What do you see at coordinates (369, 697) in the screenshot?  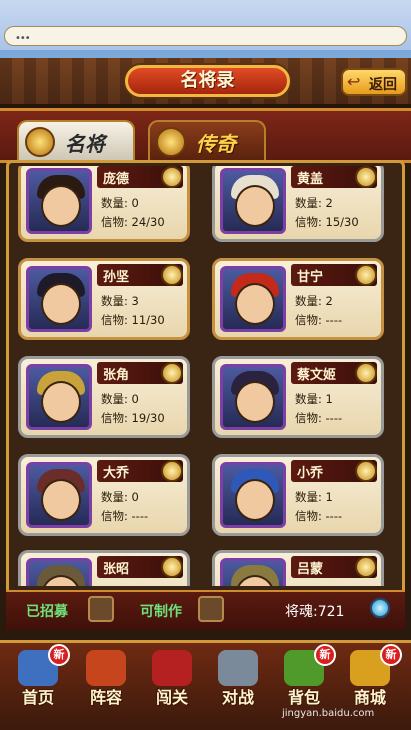 I see `nav-label: 商城` at bounding box center [369, 697].